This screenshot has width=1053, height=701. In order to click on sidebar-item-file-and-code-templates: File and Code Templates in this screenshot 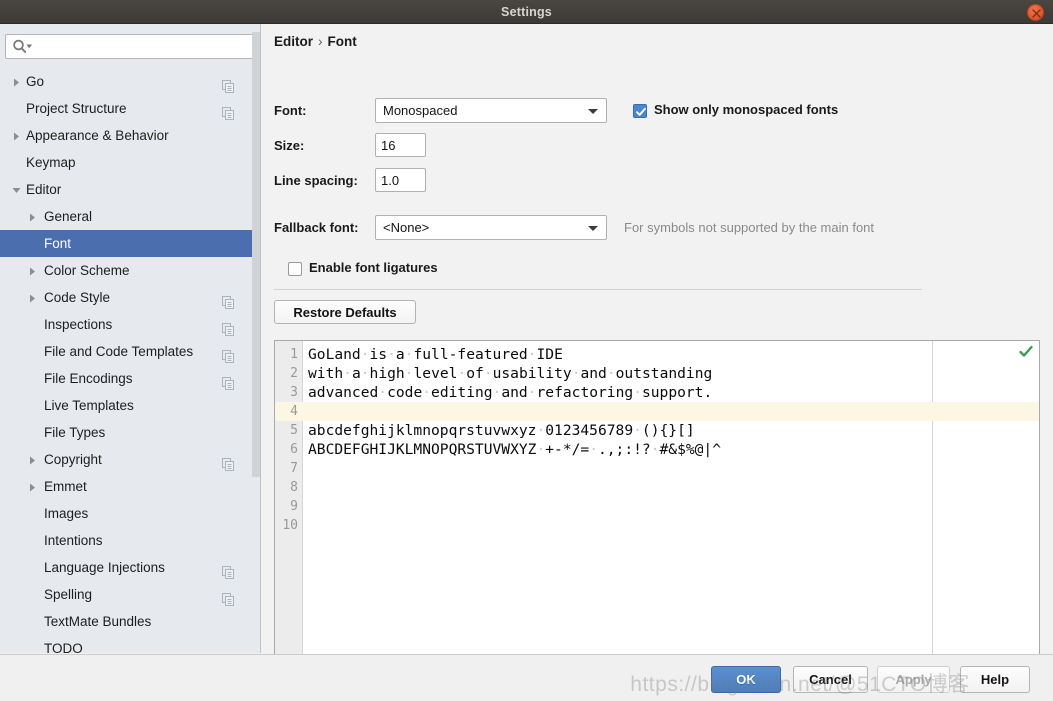, I will do `click(126, 351)`.